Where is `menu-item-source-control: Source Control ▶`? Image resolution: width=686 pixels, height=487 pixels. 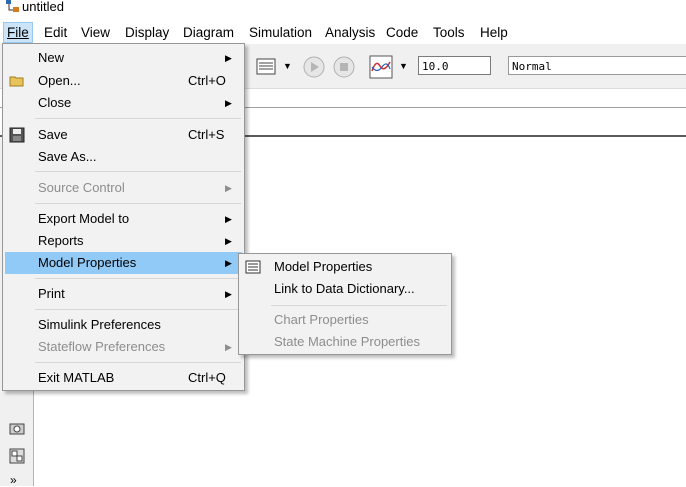
menu-item-source-control: Source Control ▶ is located at coordinates (123, 188).